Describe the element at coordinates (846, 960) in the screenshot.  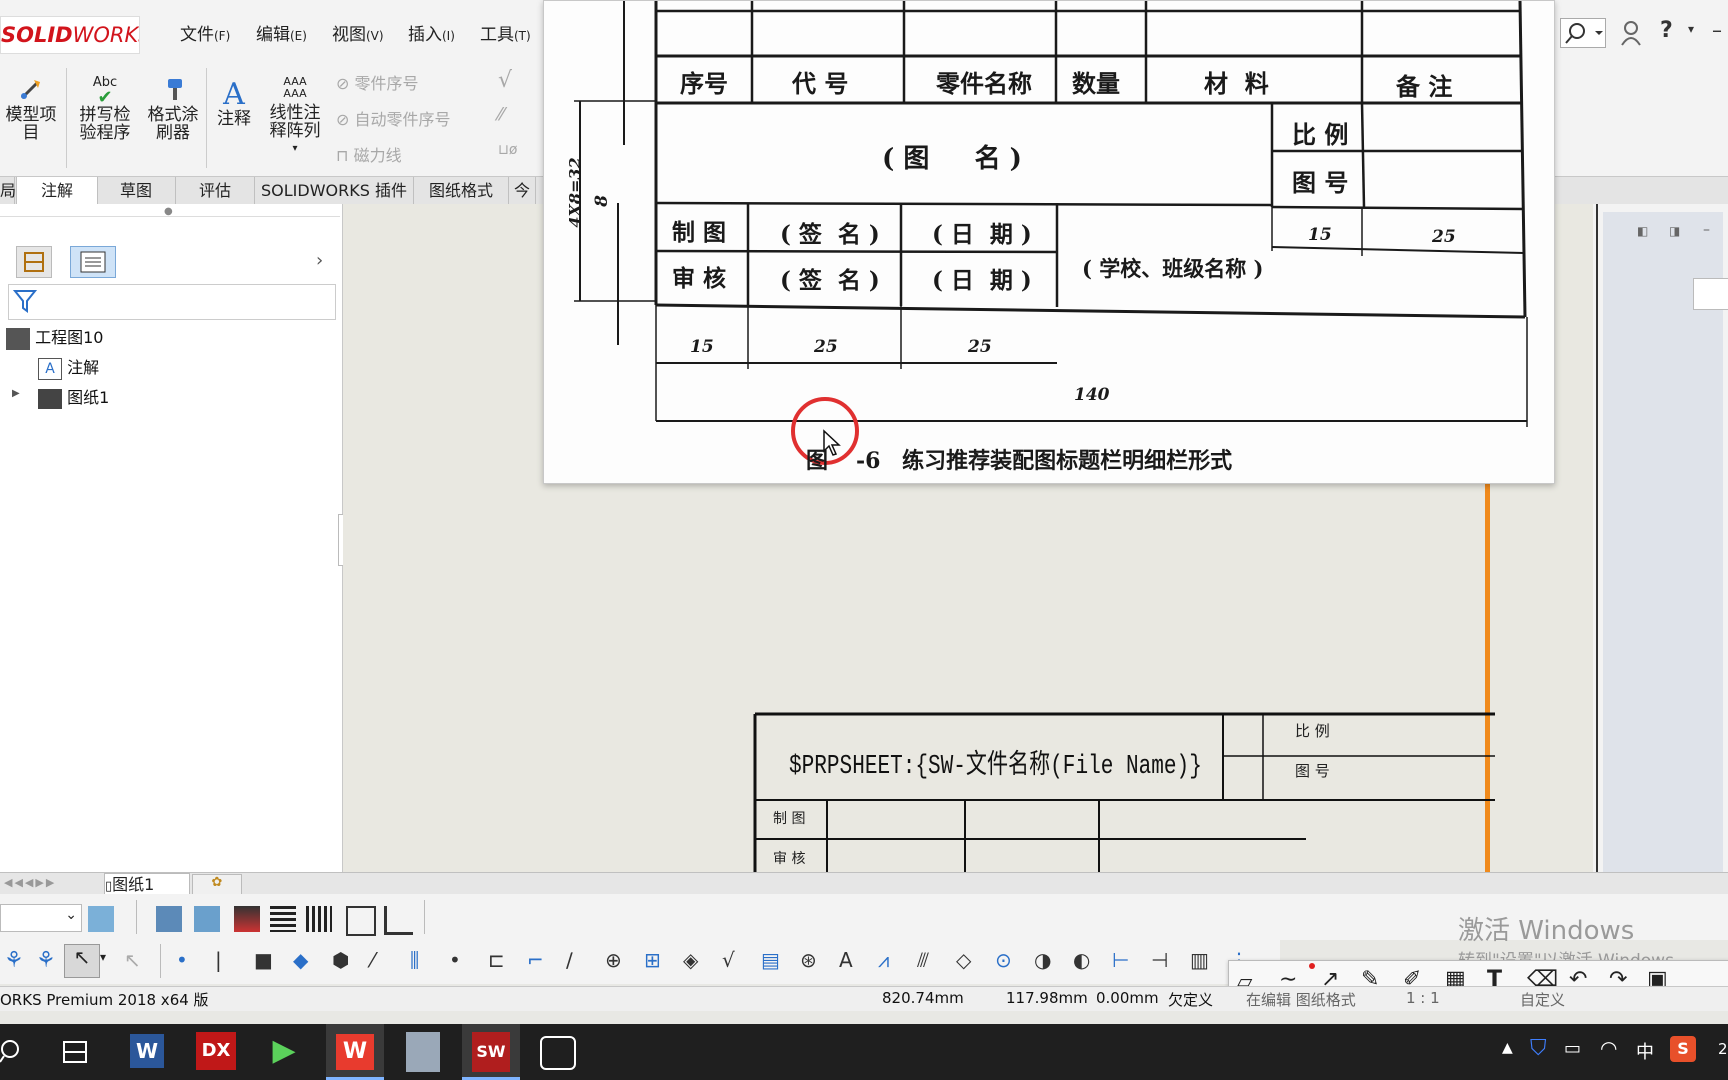
I see `note-a-icon: A` at that location.